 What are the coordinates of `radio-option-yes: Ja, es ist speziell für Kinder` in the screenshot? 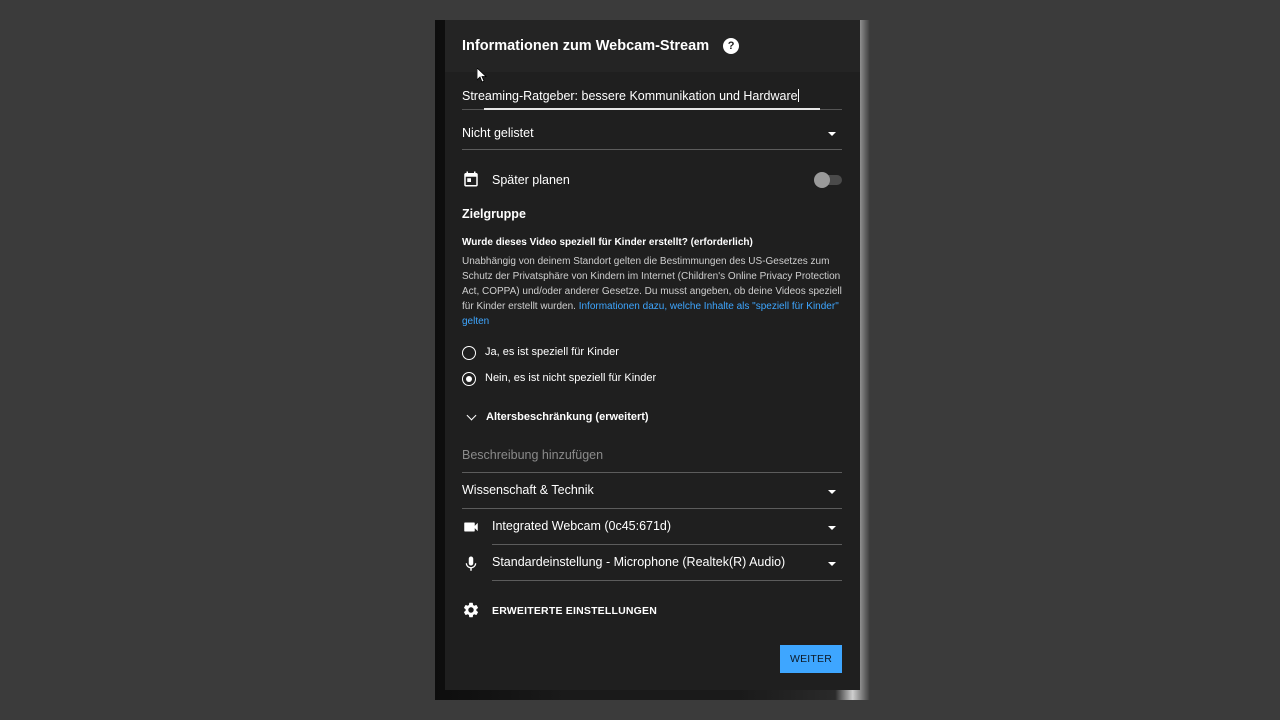 It's located at (652, 357).